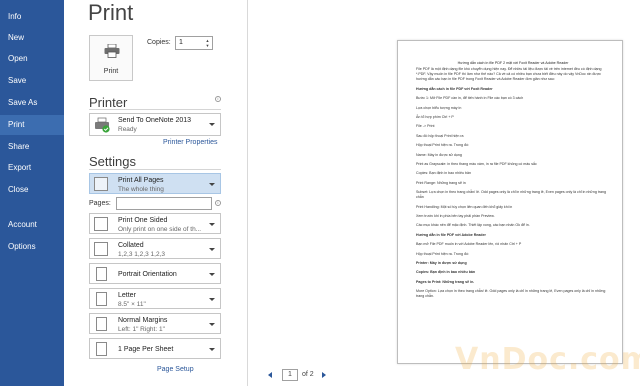 Image resolution: width=640 pixels, height=386 pixels. Describe the element at coordinates (101, 349) in the screenshot. I see `sheet-icon` at that location.